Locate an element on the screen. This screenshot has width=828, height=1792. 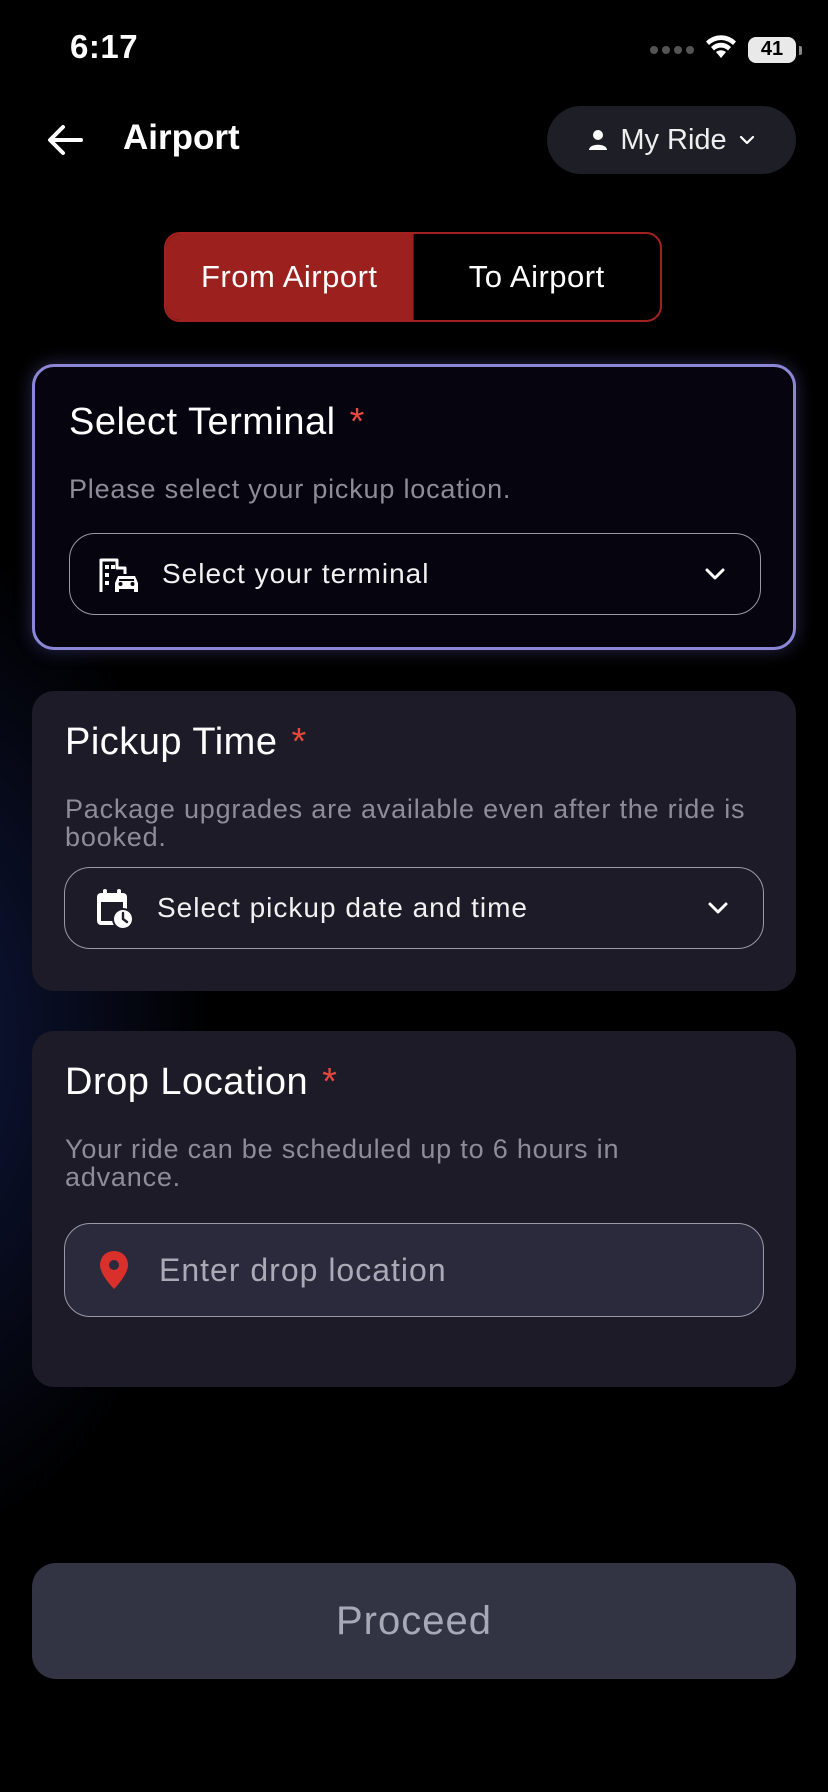
wifi-icon is located at coordinates (721, 49).